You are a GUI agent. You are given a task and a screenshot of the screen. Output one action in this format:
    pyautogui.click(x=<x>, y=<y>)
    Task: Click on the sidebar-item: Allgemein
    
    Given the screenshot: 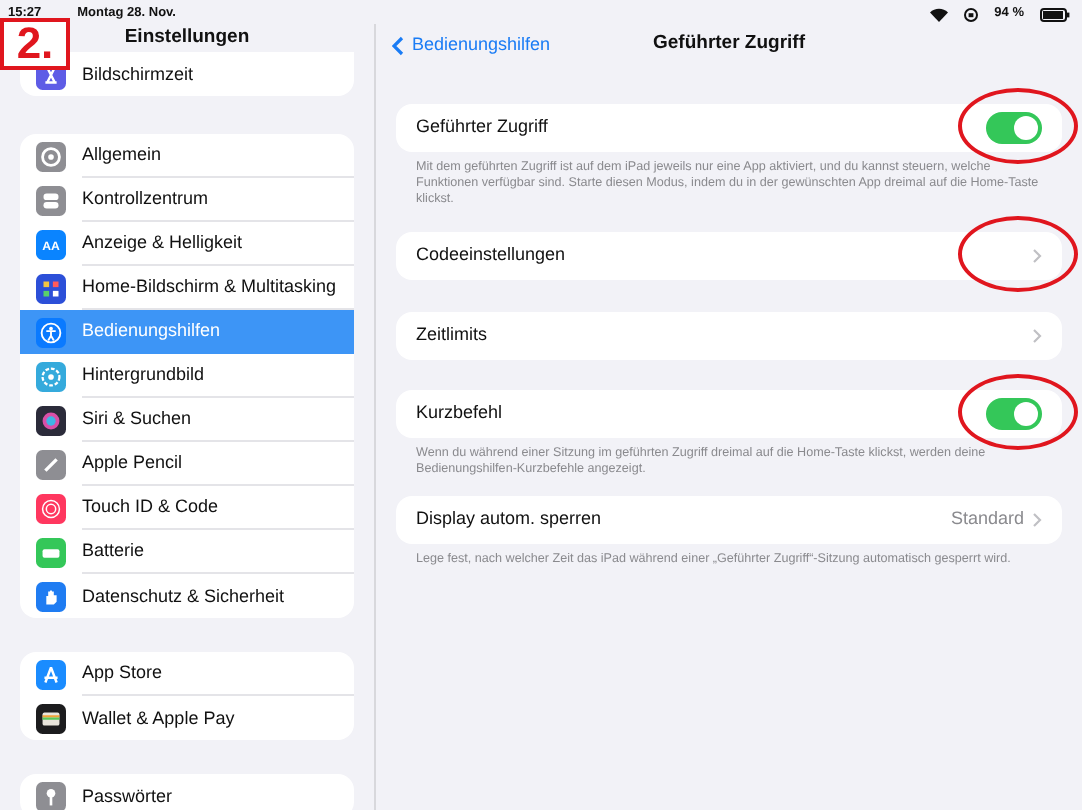 What is the action you would take?
    pyautogui.click(x=187, y=156)
    